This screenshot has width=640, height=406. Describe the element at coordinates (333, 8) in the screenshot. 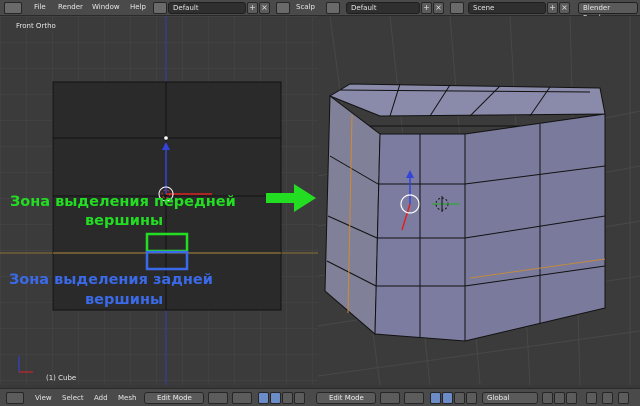

I see `screen-icon` at that location.